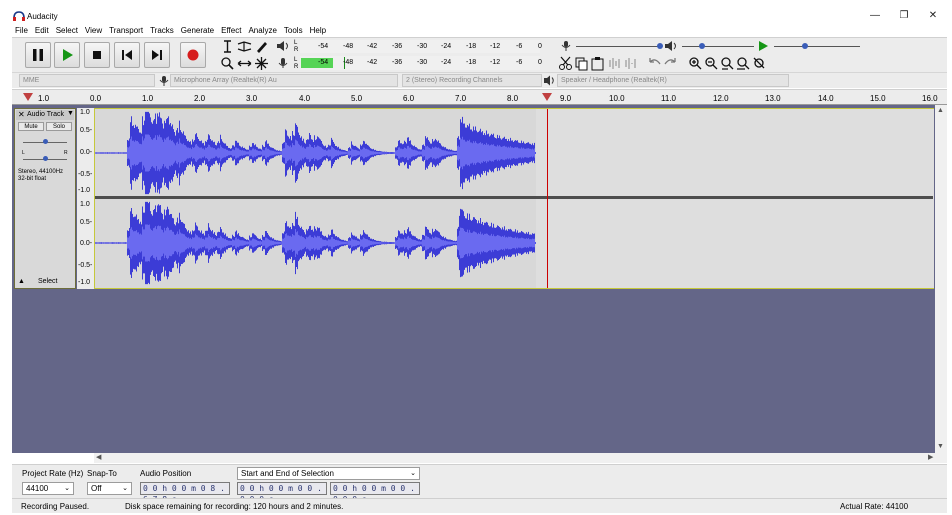 The width and height of the screenshot is (952, 515). What do you see at coordinates (22, 31) in the screenshot?
I see `menu-file: File` at bounding box center [22, 31].